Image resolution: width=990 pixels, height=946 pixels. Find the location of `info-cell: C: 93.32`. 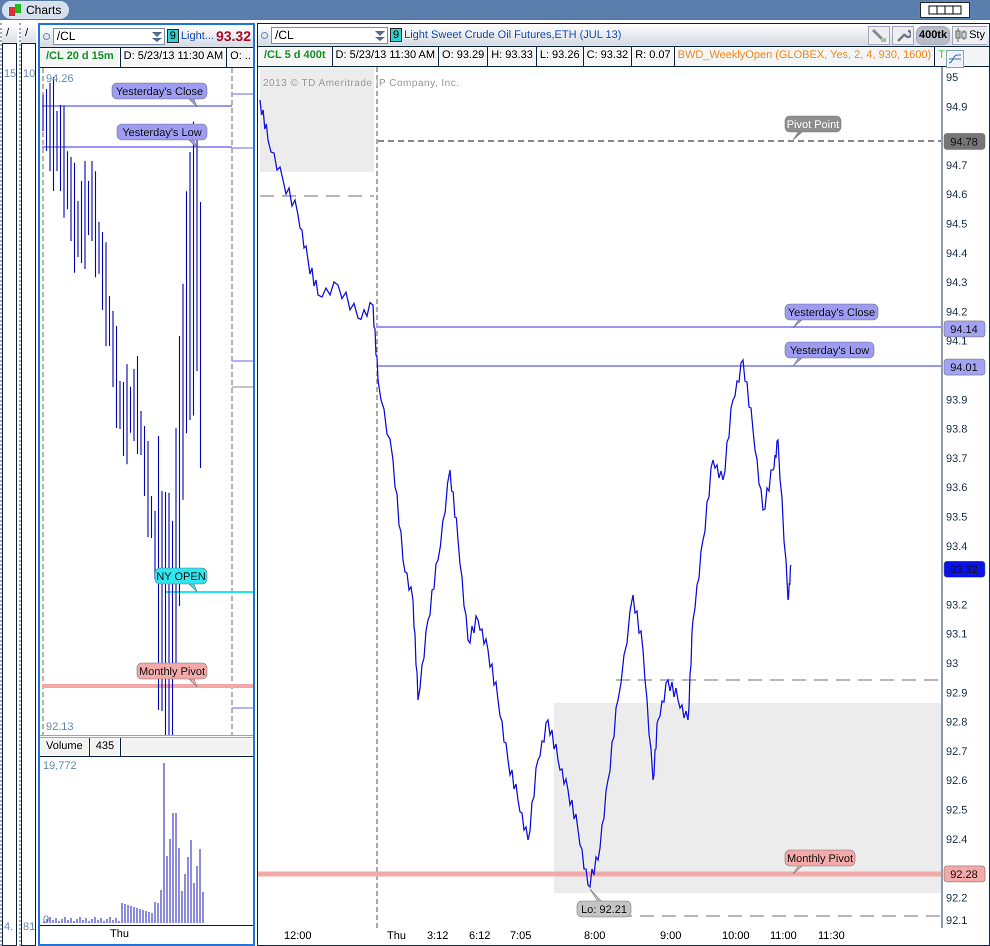

info-cell: C: 93.32 is located at coordinates (608, 56).